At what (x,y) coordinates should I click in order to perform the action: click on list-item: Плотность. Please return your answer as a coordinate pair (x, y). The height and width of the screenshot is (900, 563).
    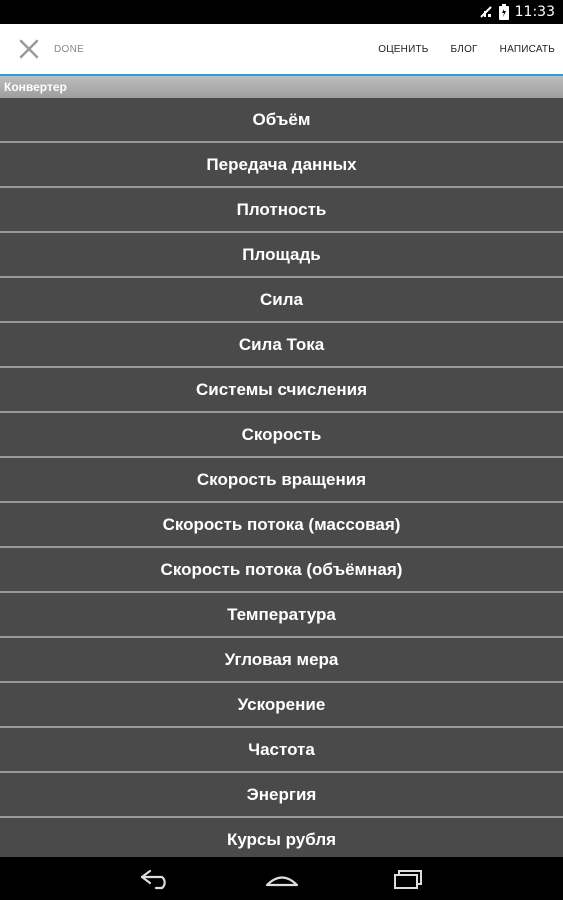
    Looking at the image, I should click on (281, 210).